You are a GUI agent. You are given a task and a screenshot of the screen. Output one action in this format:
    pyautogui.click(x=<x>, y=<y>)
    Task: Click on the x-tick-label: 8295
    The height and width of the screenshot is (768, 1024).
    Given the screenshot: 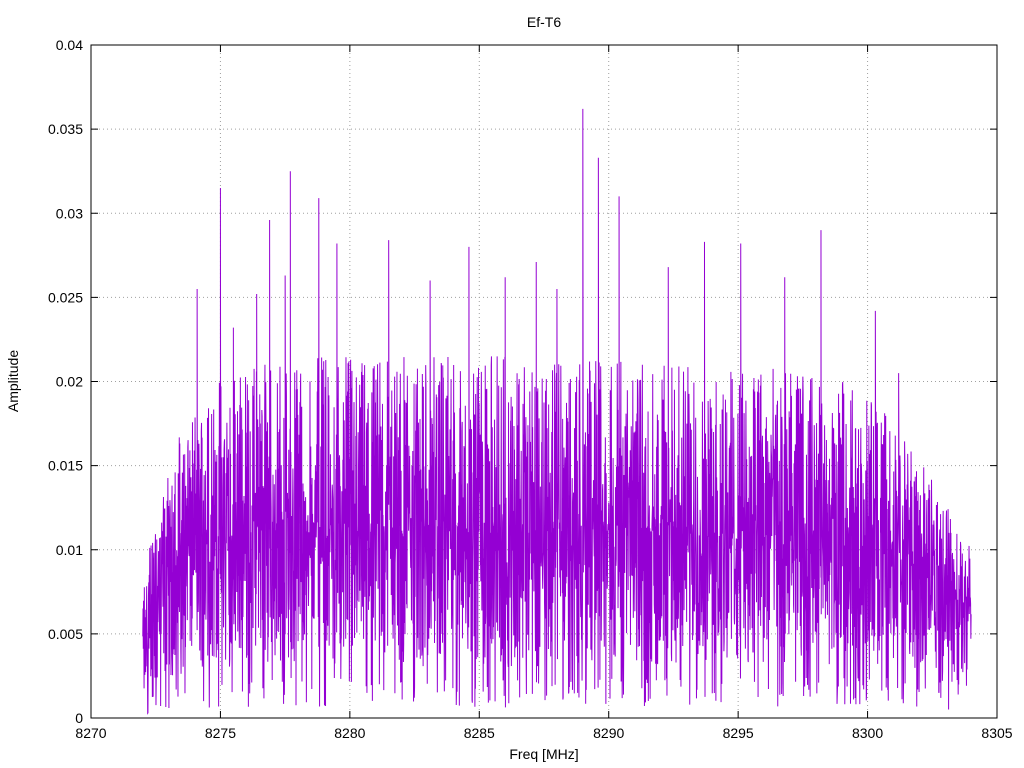 What is the action you would take?
    pyautogui.click(x=738, y=733)
    